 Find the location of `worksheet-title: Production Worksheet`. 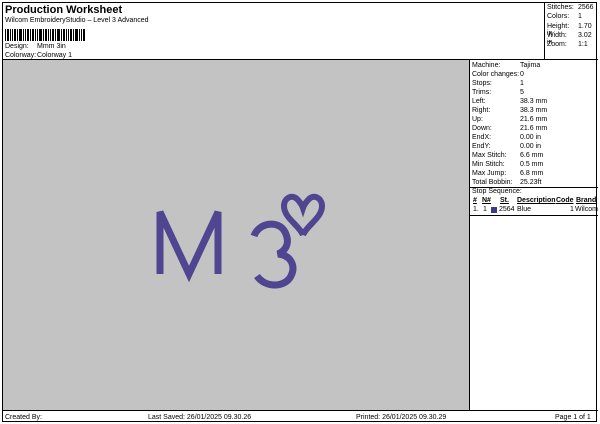

worksheet-title: Production Worksheet is located at coordinates (64, 10).